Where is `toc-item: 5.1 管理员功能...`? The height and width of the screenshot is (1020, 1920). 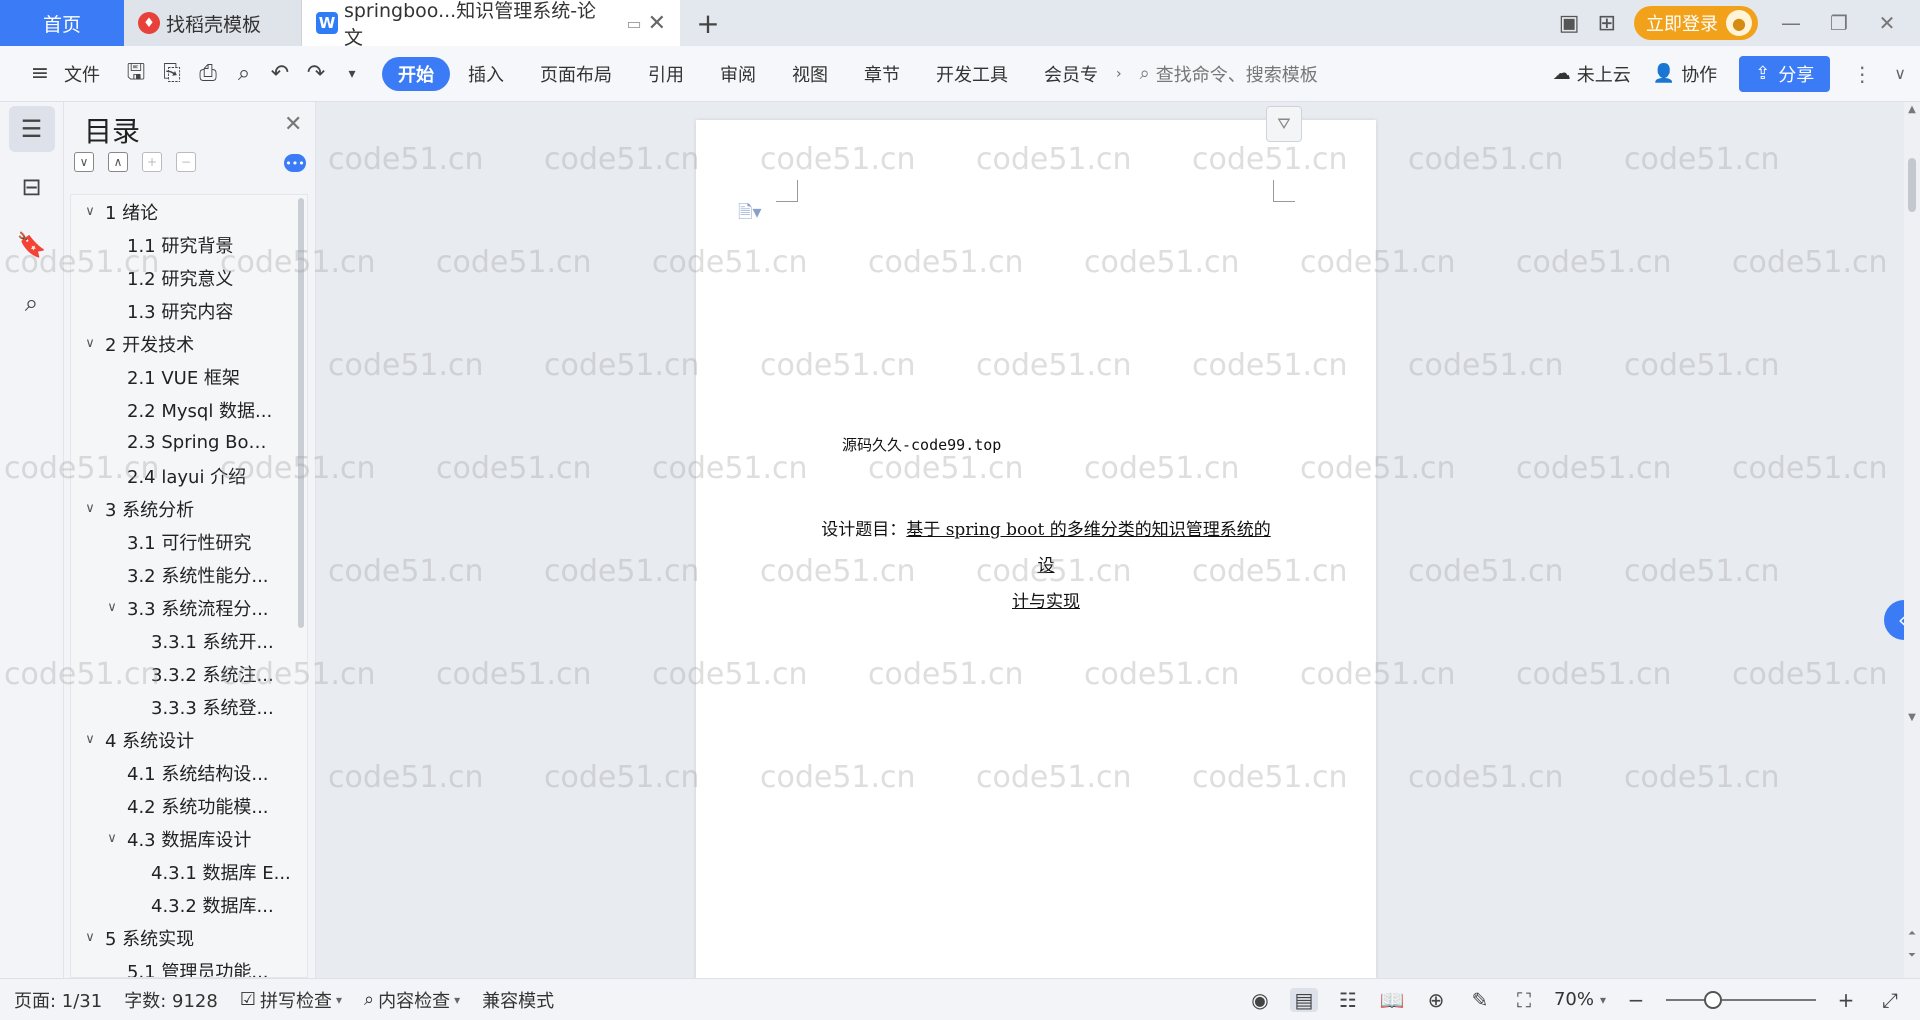
toc-item: 5.1 管理员功能... is located at coordinates (189, 966).